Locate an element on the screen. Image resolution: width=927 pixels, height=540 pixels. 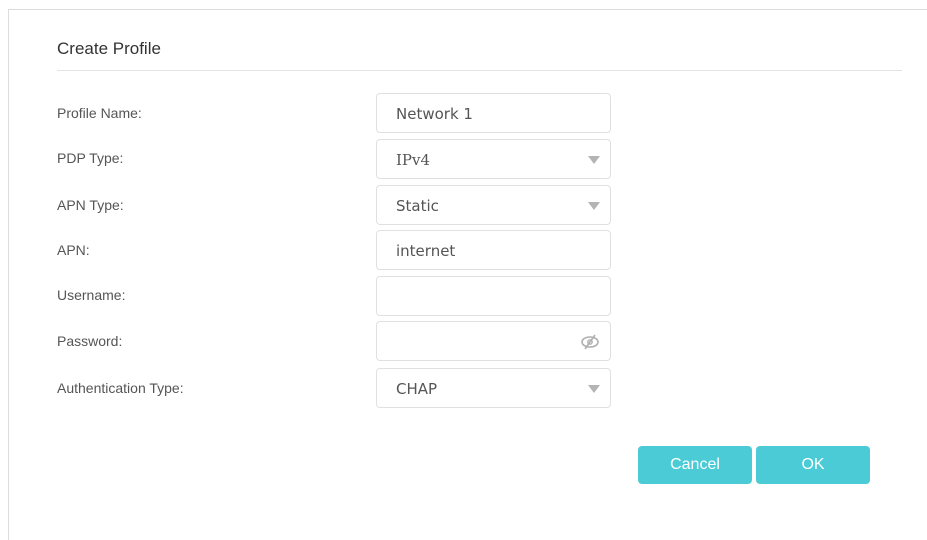
apn-type-select: Static is located at coordinates (493, 205).